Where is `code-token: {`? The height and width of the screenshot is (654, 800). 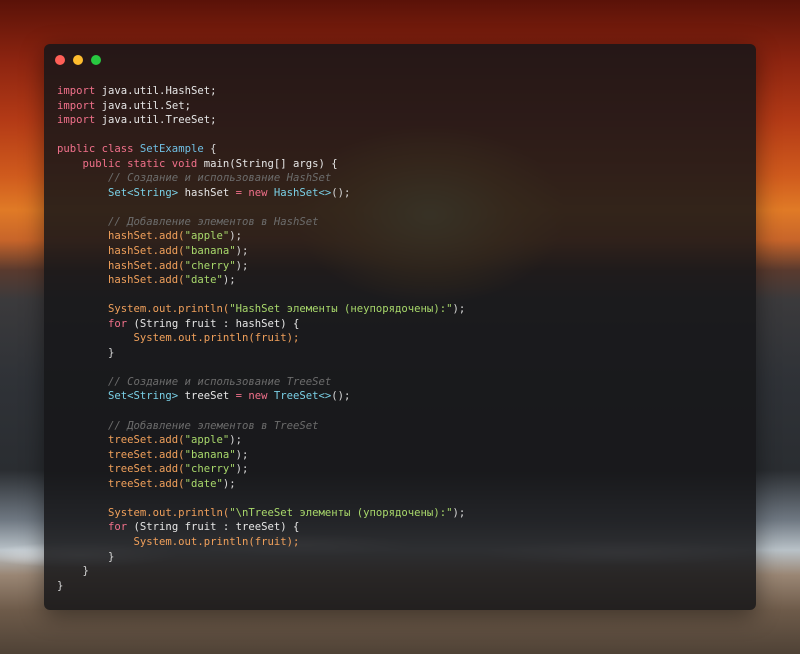
code-token: { is located at coordinates (210, 149).